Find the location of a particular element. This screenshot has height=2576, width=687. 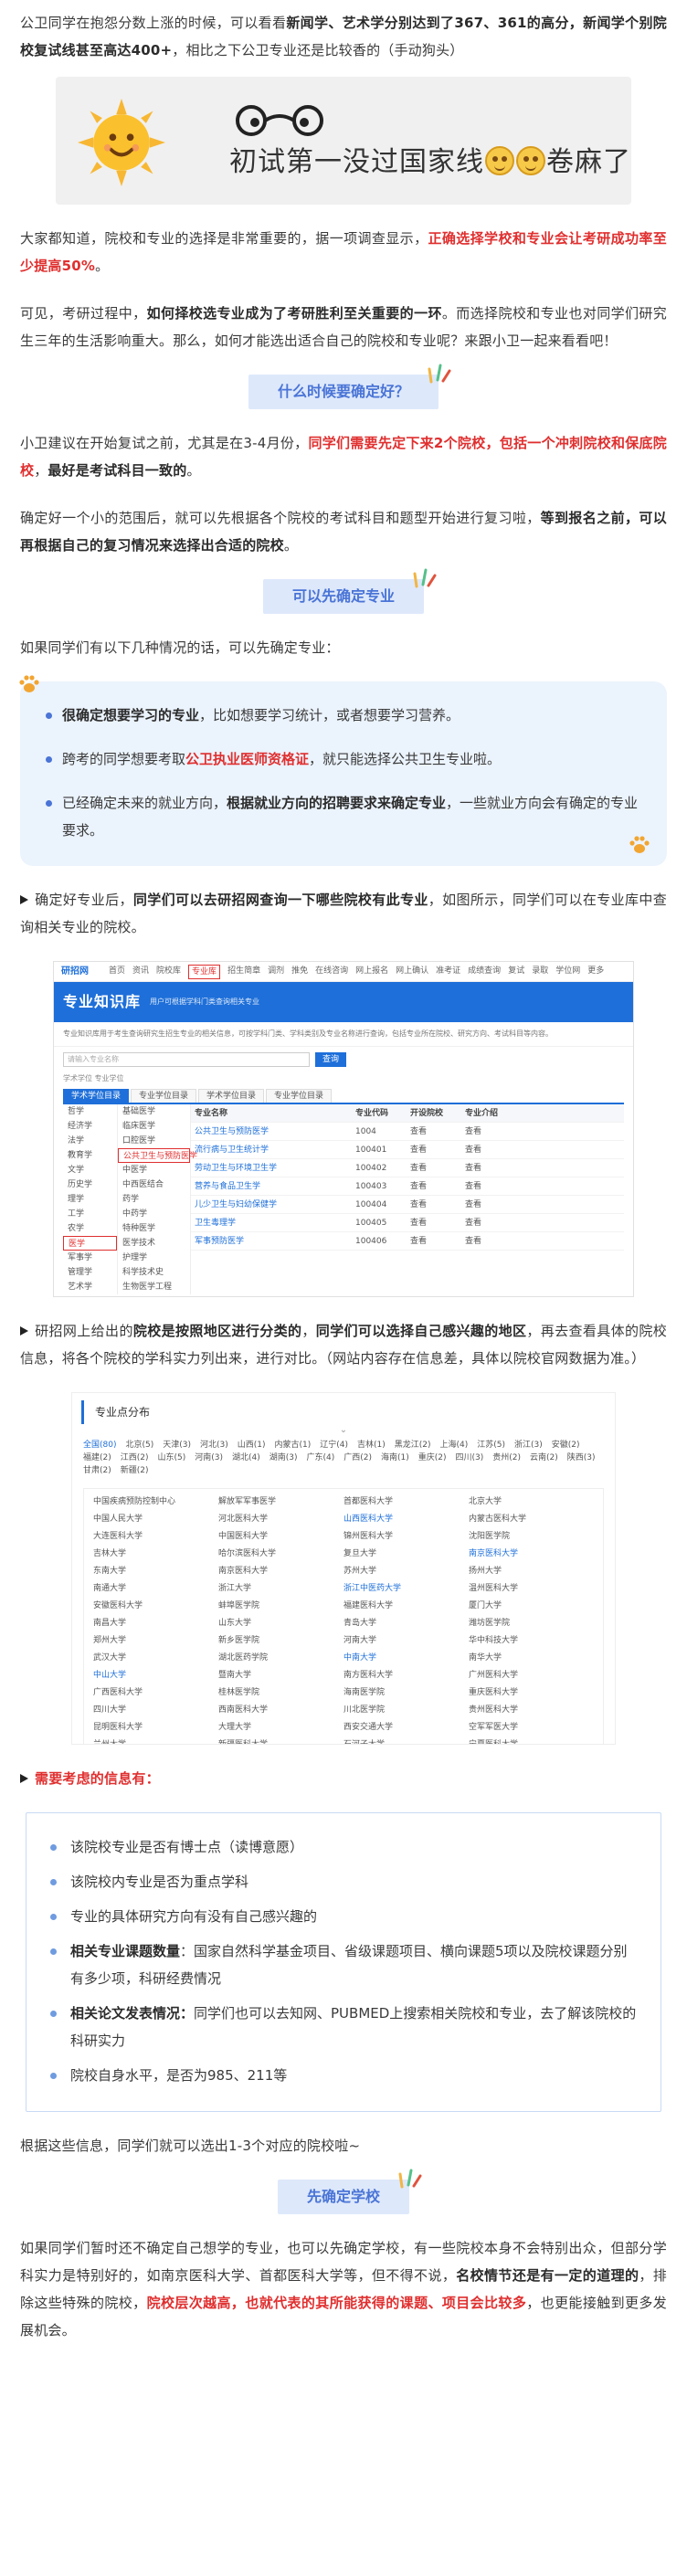

school-link: 西南医科大学 is located at coordinates (281, 1710).